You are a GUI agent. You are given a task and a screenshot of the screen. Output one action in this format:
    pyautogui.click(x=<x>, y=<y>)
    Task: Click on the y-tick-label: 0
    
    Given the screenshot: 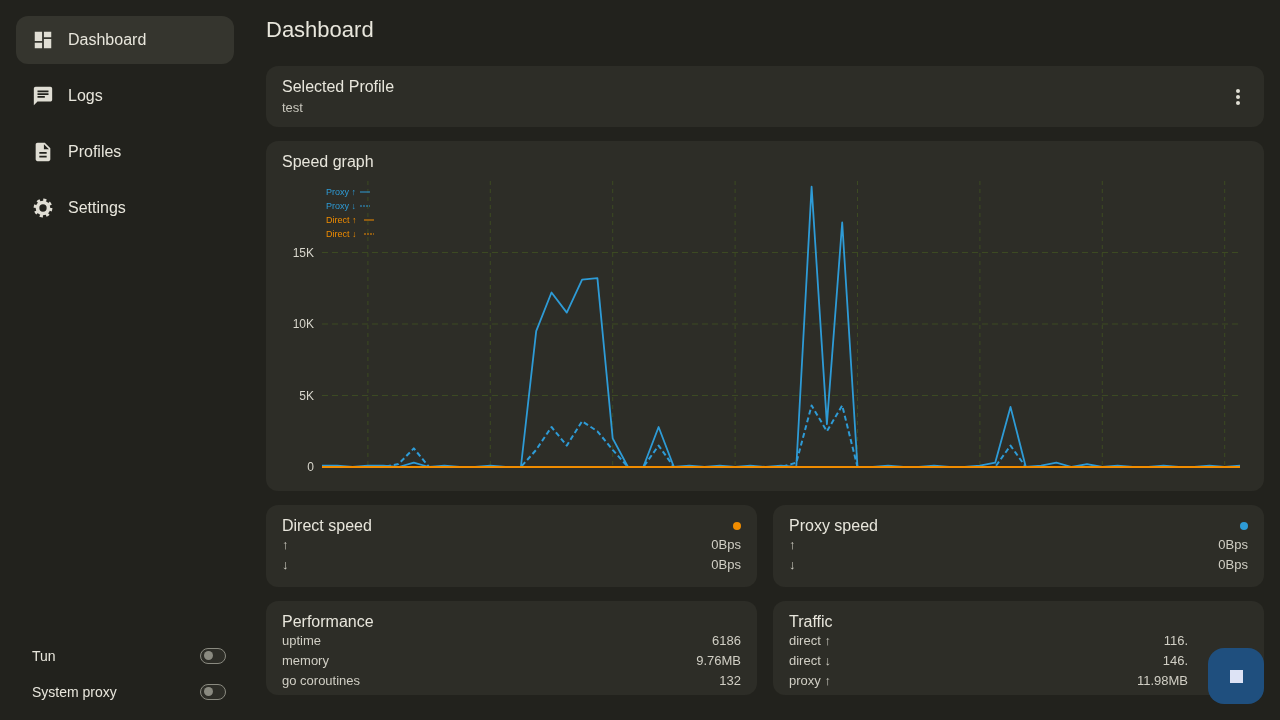 What is the action you would take?
    pyautogui.click(x=310, y=467)
    